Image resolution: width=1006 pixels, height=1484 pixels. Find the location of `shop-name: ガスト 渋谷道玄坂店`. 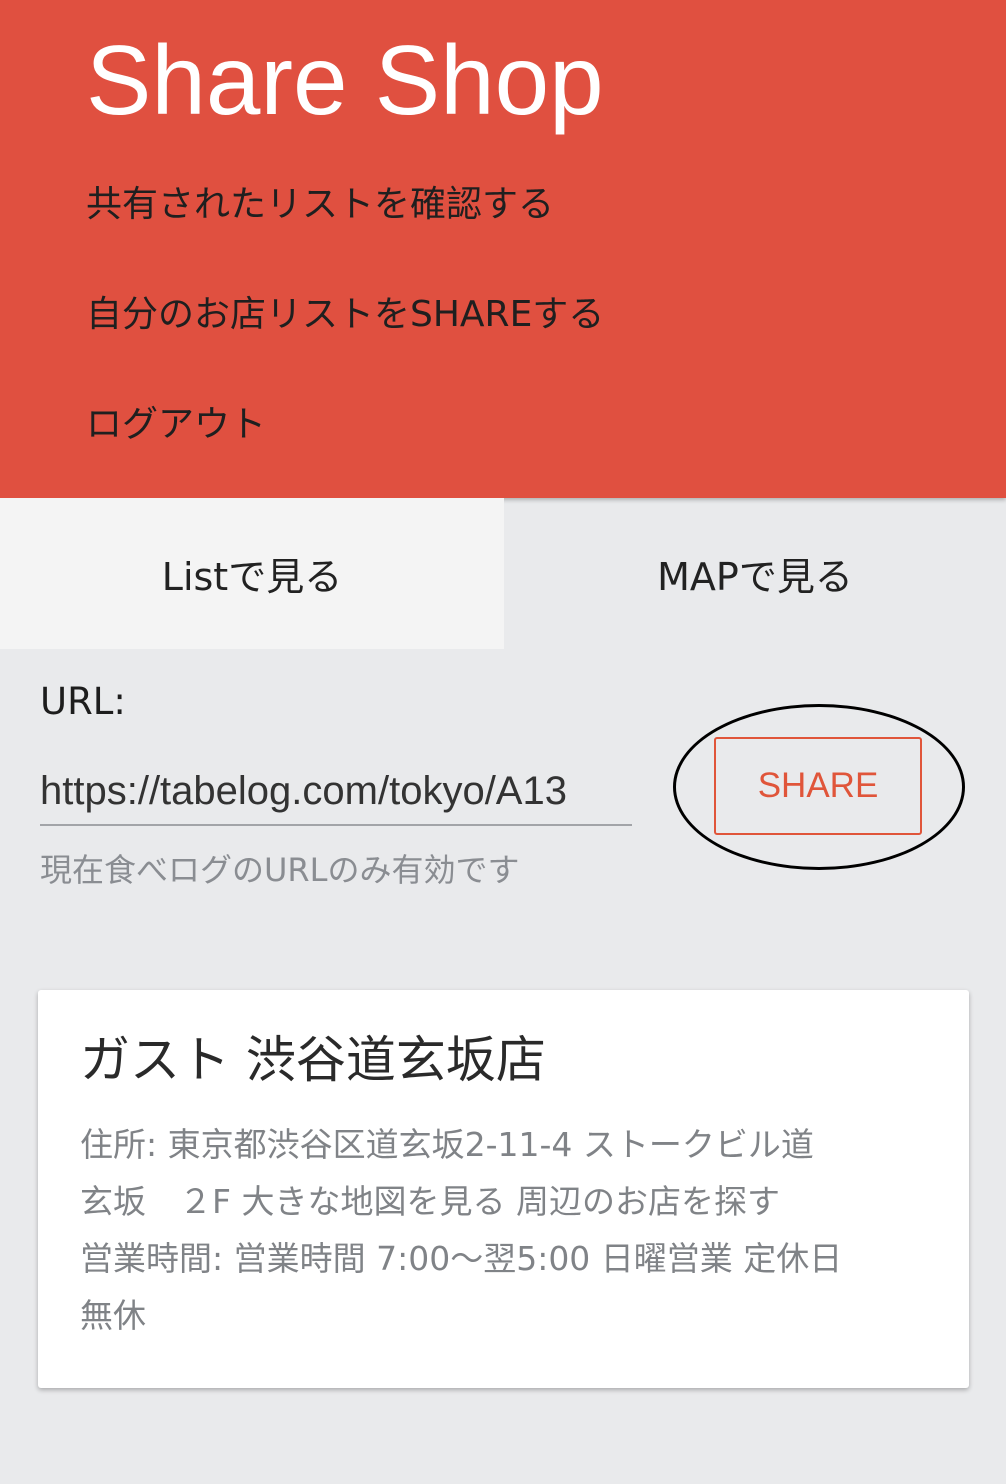

shop-name: ガスト 渋谷道玄坂店 is located at coordinates (313, 1060).